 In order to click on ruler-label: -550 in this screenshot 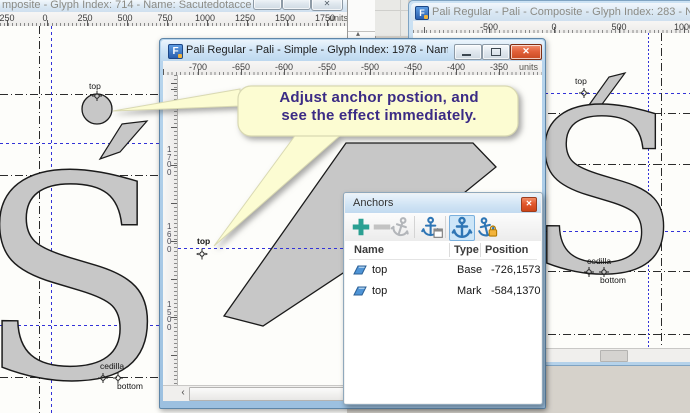, I will do `click(327, 67)`.